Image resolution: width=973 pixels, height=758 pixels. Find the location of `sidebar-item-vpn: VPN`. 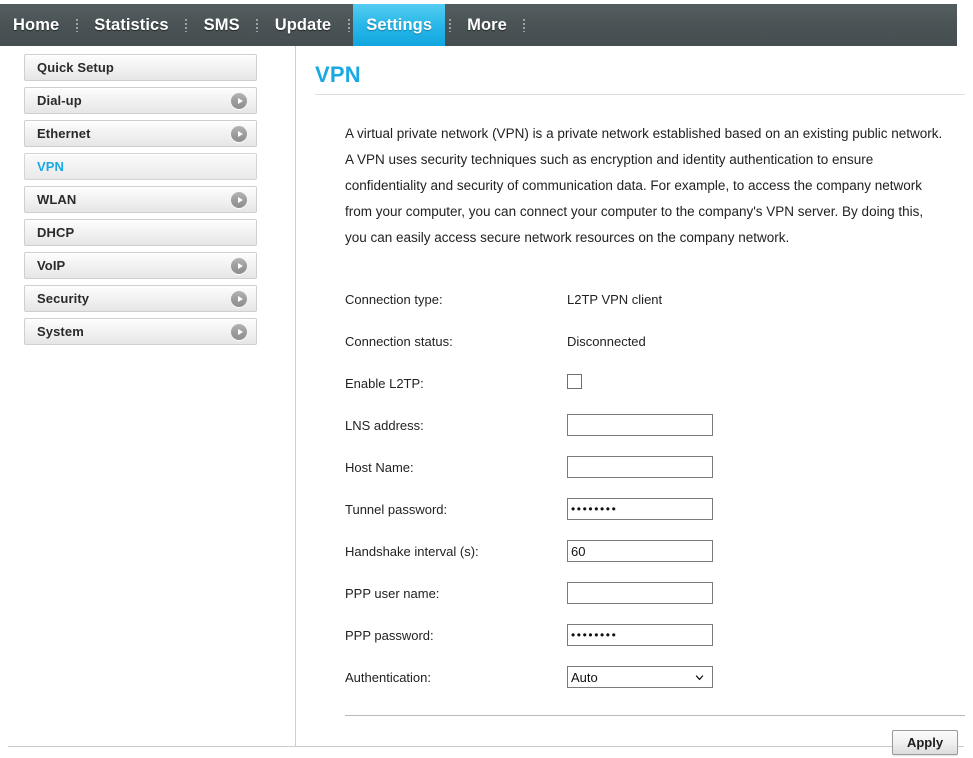

sidebar-item-vpn: VPN is located at coordinates (140, 166).